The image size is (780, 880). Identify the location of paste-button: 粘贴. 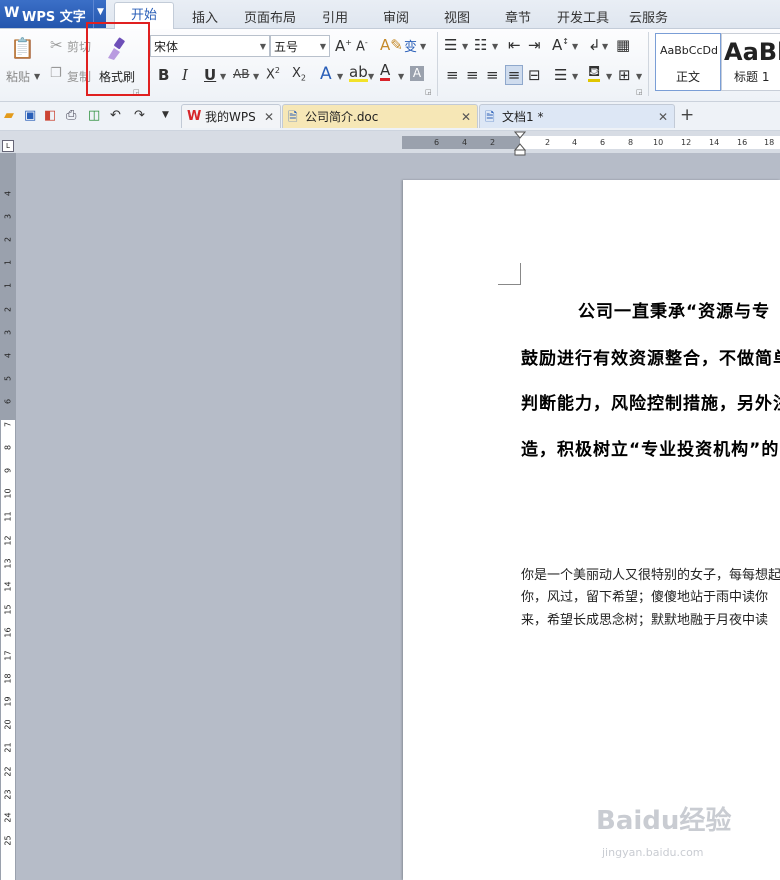
(18, 76).